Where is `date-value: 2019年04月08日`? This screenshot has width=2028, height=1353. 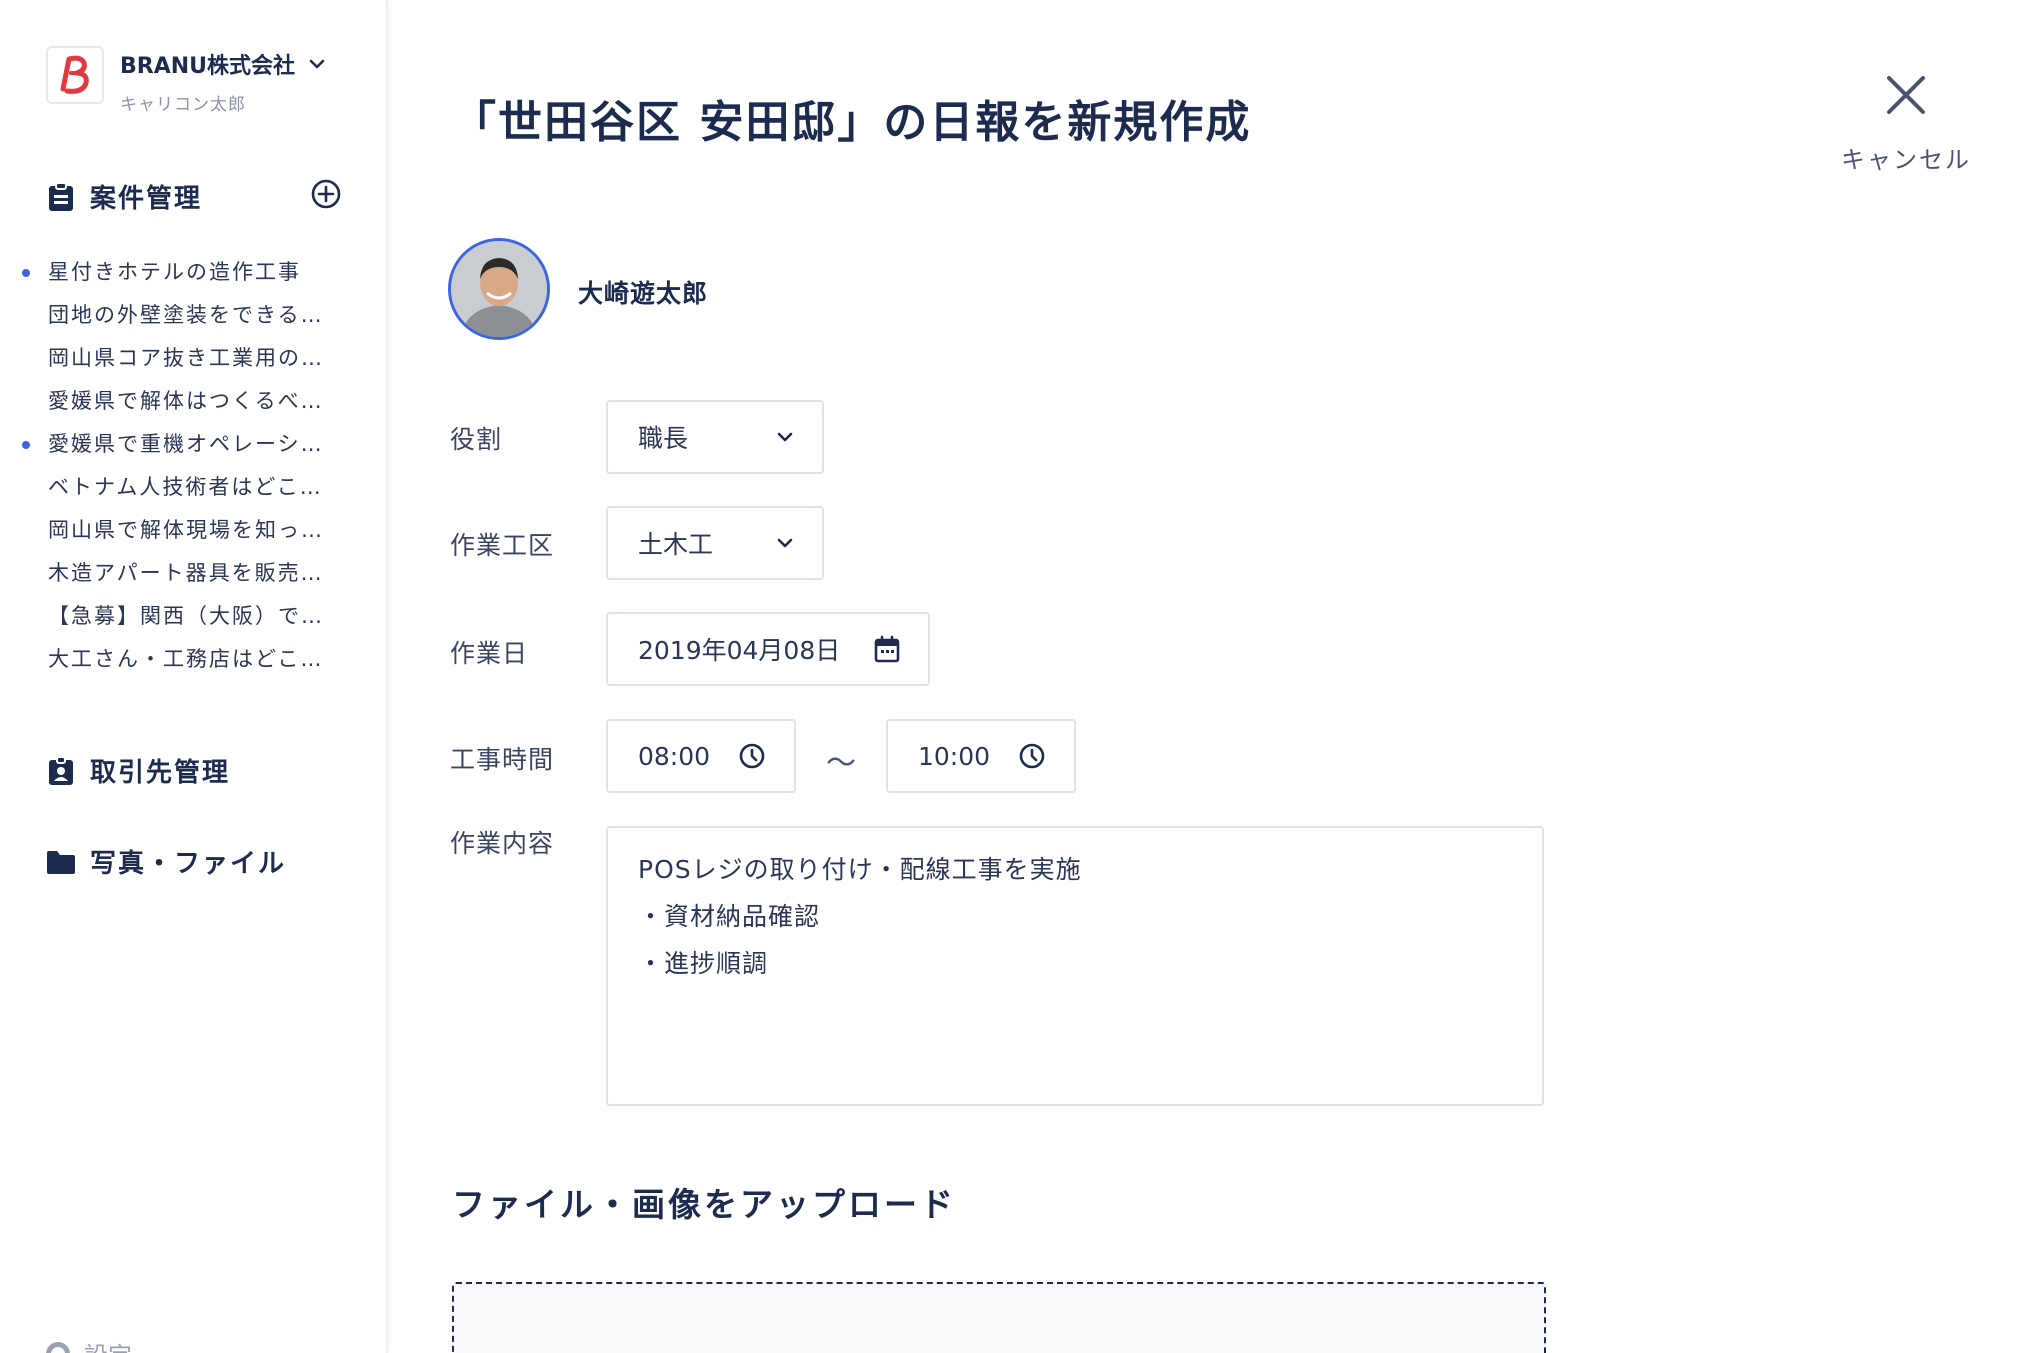 date-value: 2019年04月08日 is located at coordinates (739, 650).